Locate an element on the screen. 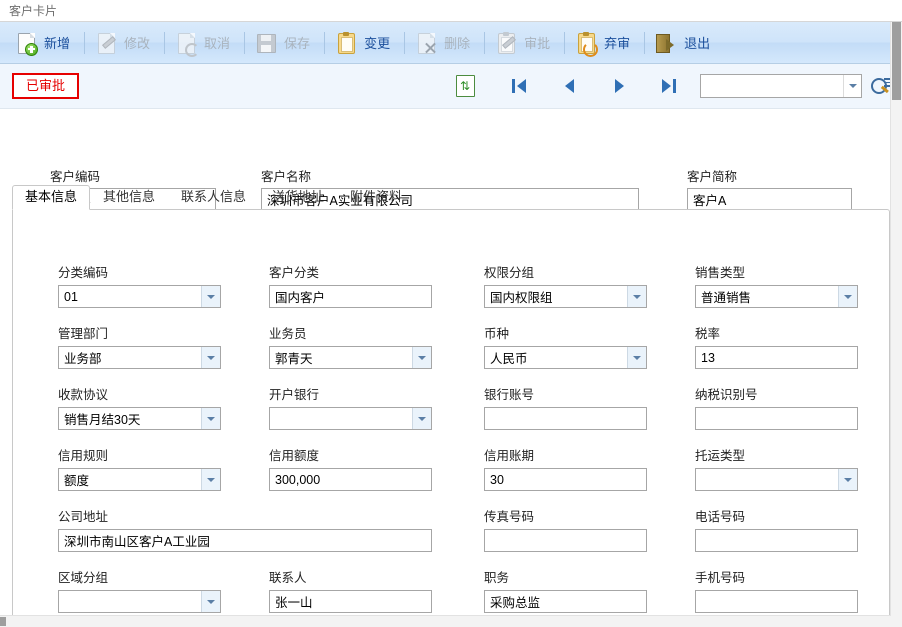 The image size is (902, 627). change-button: 变更 is located at coordinates (364, 43).